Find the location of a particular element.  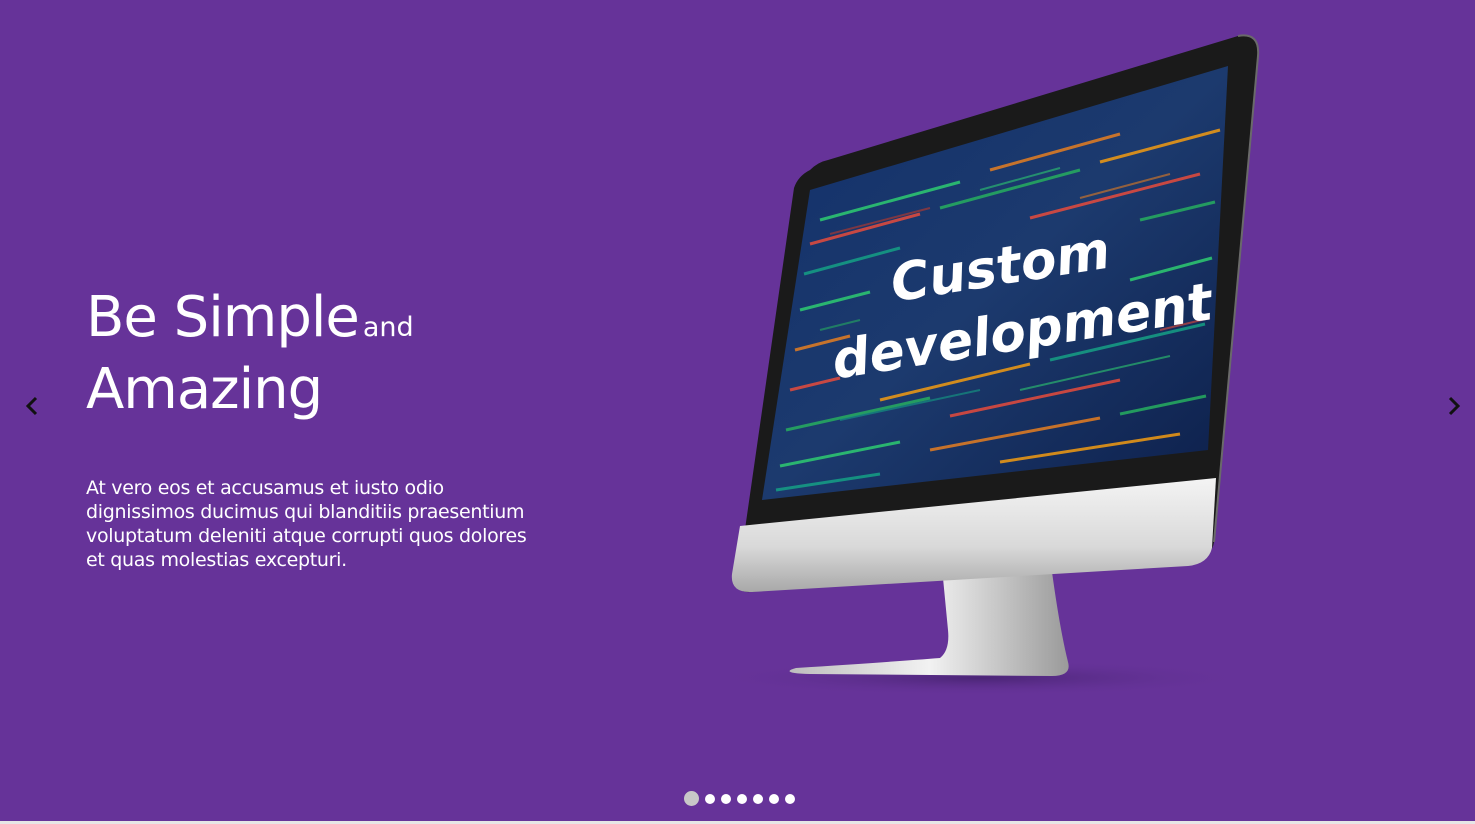

next-slide-button is located at coordinates (1454, 406).